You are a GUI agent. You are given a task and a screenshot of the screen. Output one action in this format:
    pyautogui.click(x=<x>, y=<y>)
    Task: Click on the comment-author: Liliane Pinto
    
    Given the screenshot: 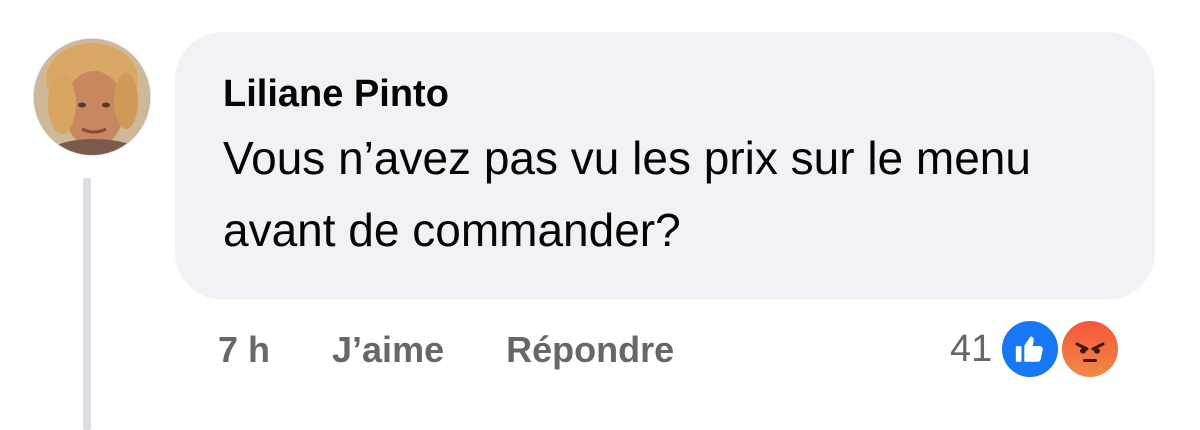 What is the action you would take?
    pyautogui.click(x=665, y=94)
    